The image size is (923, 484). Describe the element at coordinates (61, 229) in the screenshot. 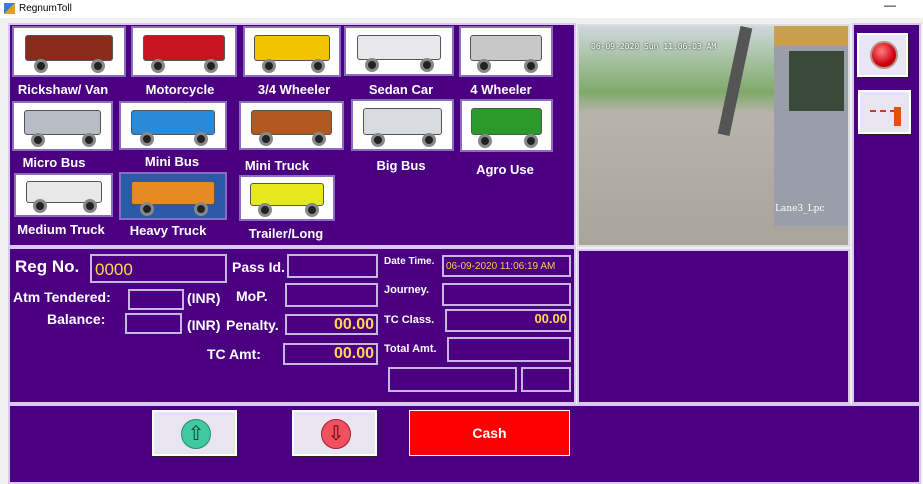

I see `vehicle-label: Medium Truck` at that location.